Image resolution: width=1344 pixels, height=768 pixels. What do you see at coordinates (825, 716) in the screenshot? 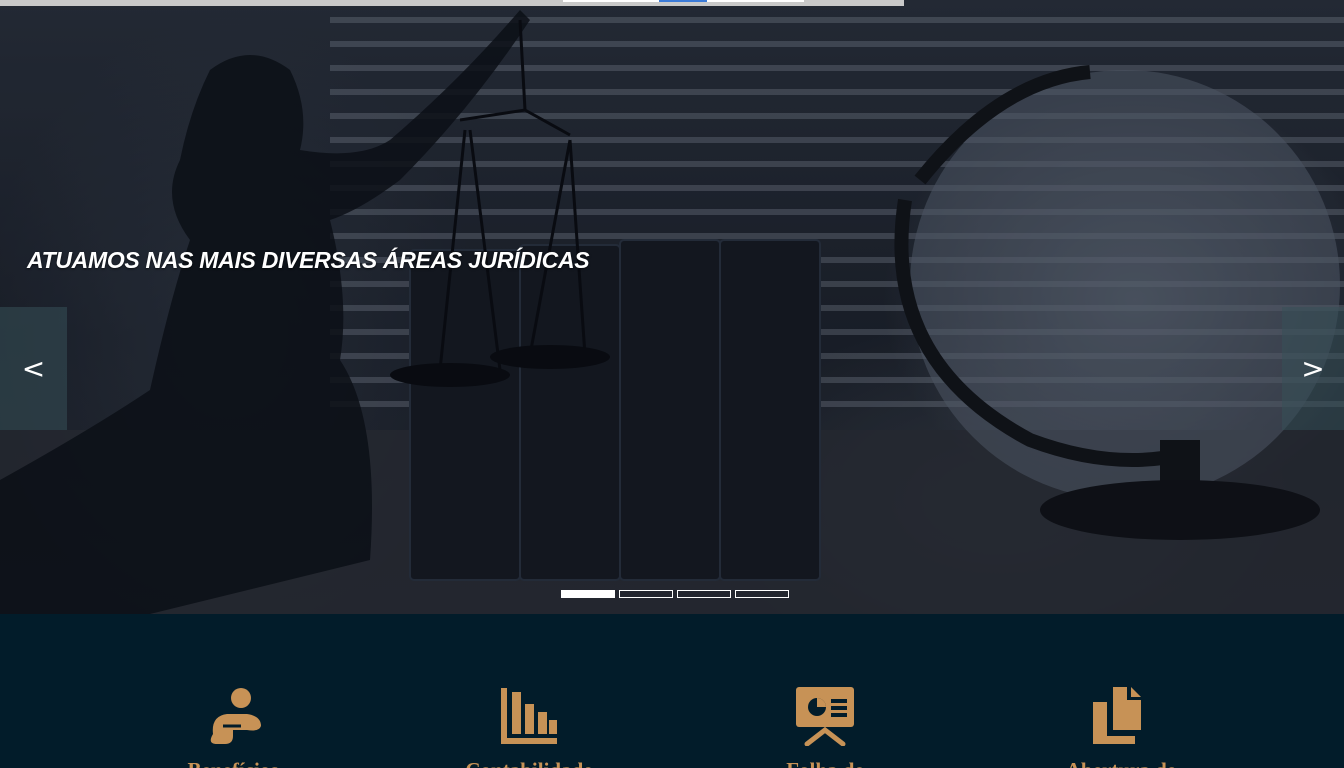
I see `presentation-icon` at bounding box center [825, 716].